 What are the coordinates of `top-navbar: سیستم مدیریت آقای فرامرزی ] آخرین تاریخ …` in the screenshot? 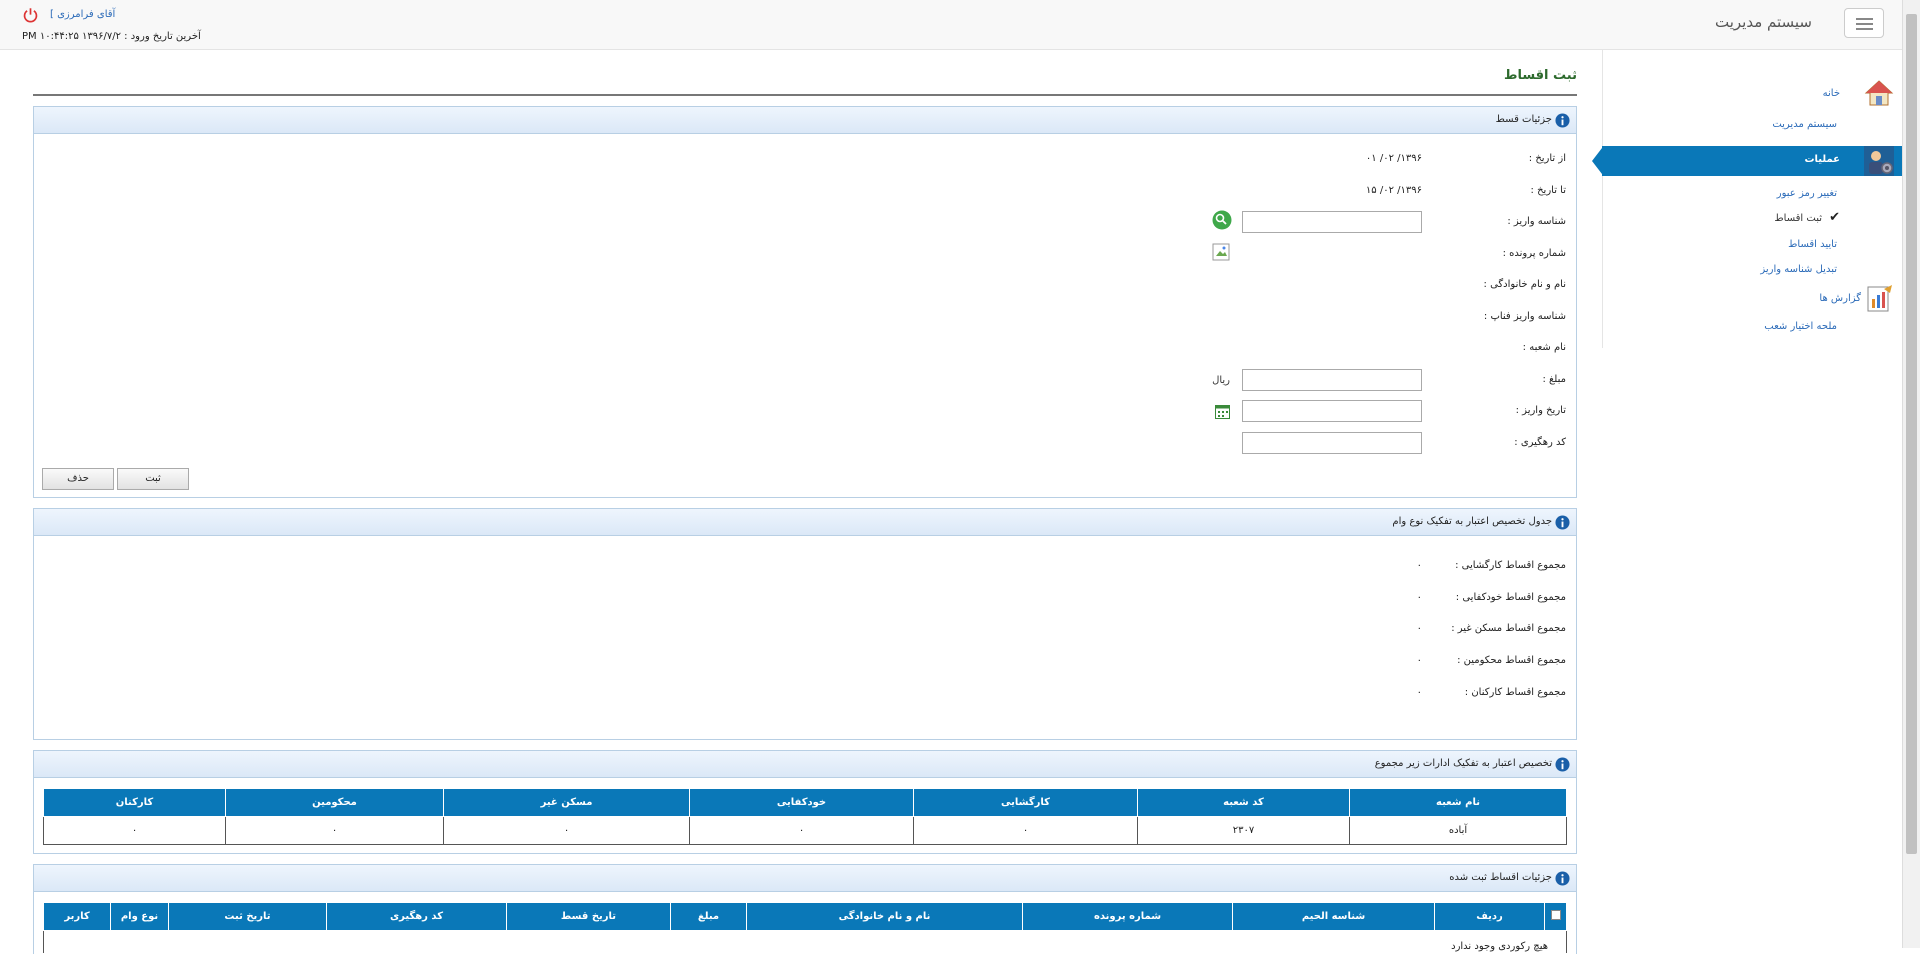 It's located at (951, 25).